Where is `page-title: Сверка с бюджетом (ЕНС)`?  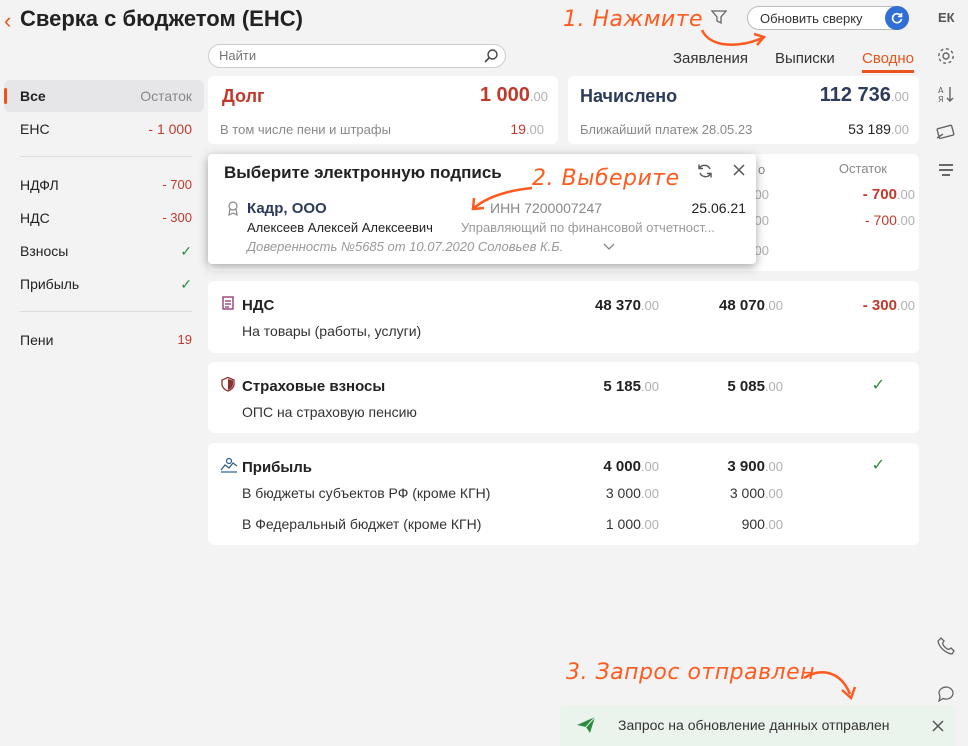
page-title: Сверка с бюджетом (ЕНС) is located at coordinates (161, 18).